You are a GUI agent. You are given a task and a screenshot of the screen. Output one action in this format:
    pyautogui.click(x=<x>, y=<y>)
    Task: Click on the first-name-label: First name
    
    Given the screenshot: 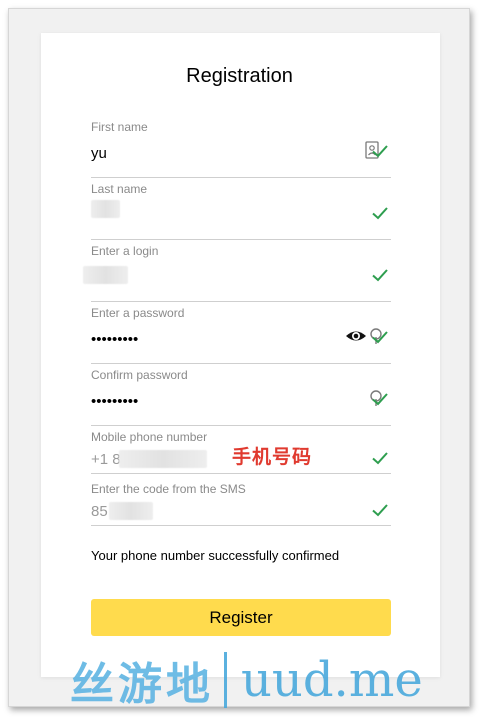 What is the action you would take?
    pyautogui.click(x=119, y=127)
    